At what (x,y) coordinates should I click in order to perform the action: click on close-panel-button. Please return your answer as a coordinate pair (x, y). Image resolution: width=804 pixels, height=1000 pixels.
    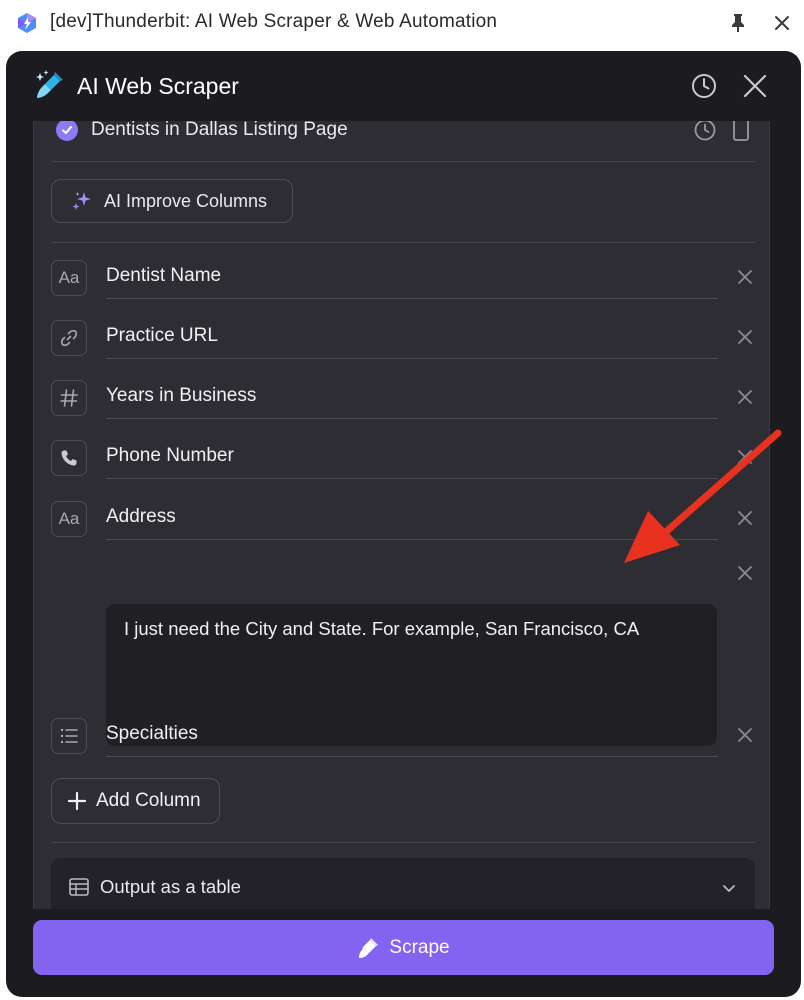
    Looking at the image, I should click on (755, 86).